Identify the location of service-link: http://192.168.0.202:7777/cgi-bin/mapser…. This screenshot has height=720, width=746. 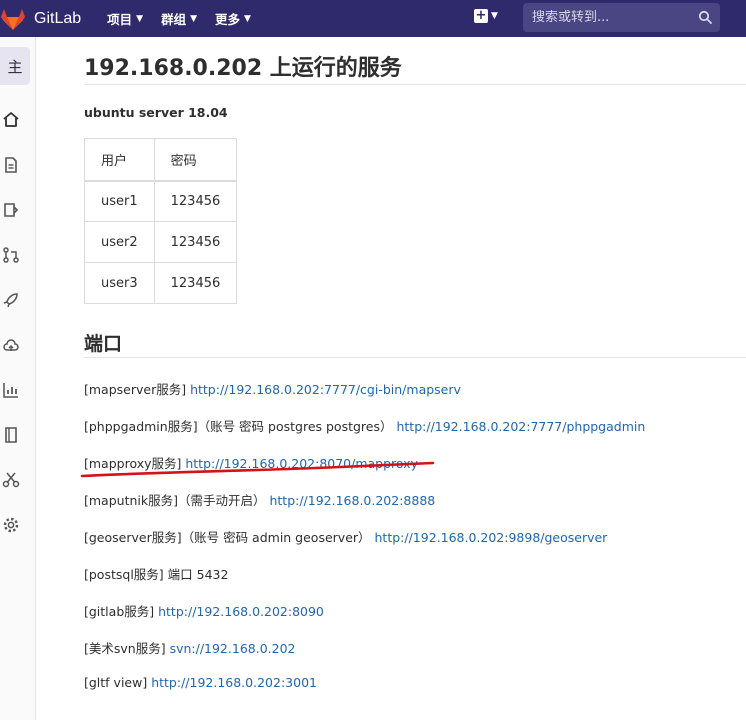
(325, 389).